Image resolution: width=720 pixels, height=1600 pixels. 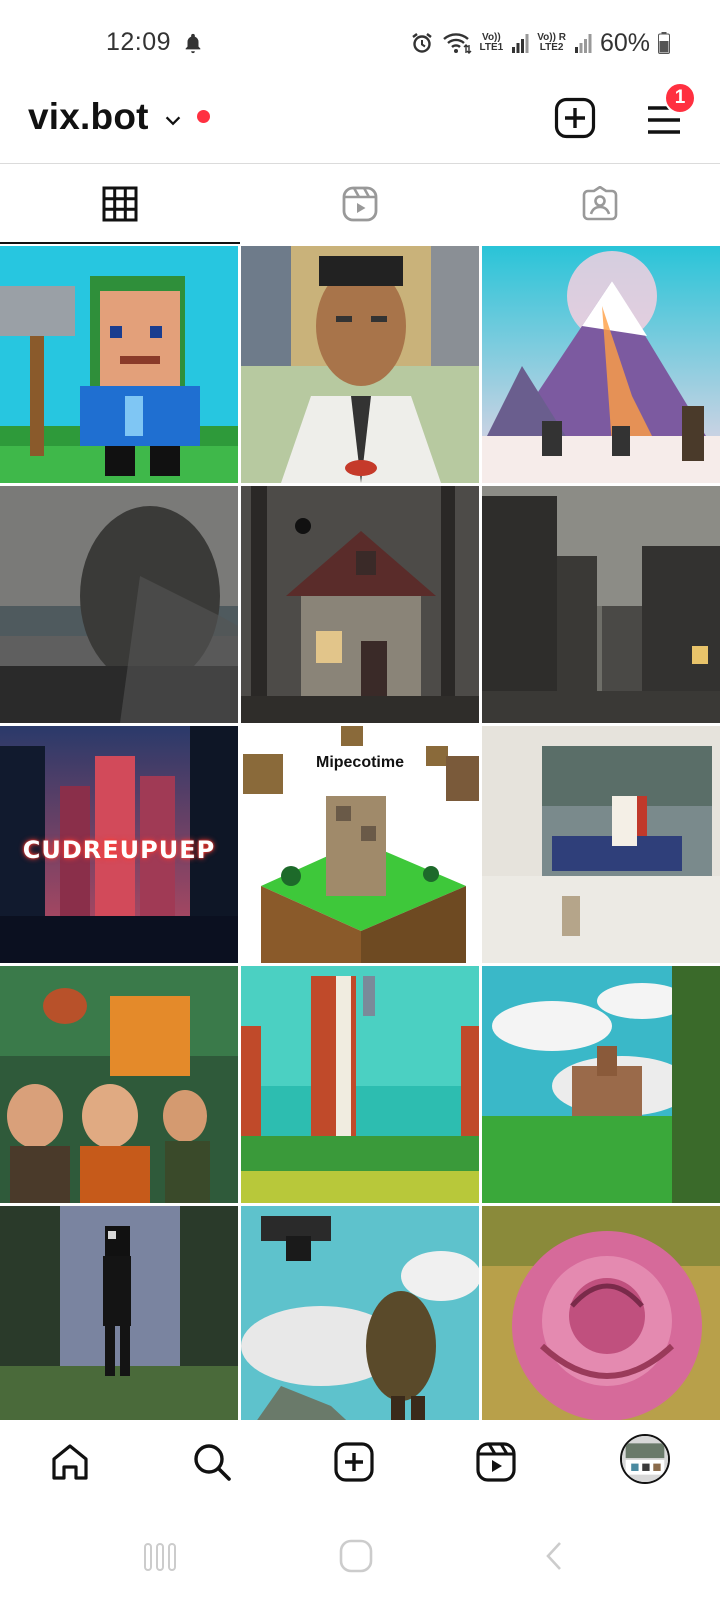 I want to click on tab-posts, so click(x=120, y=204).